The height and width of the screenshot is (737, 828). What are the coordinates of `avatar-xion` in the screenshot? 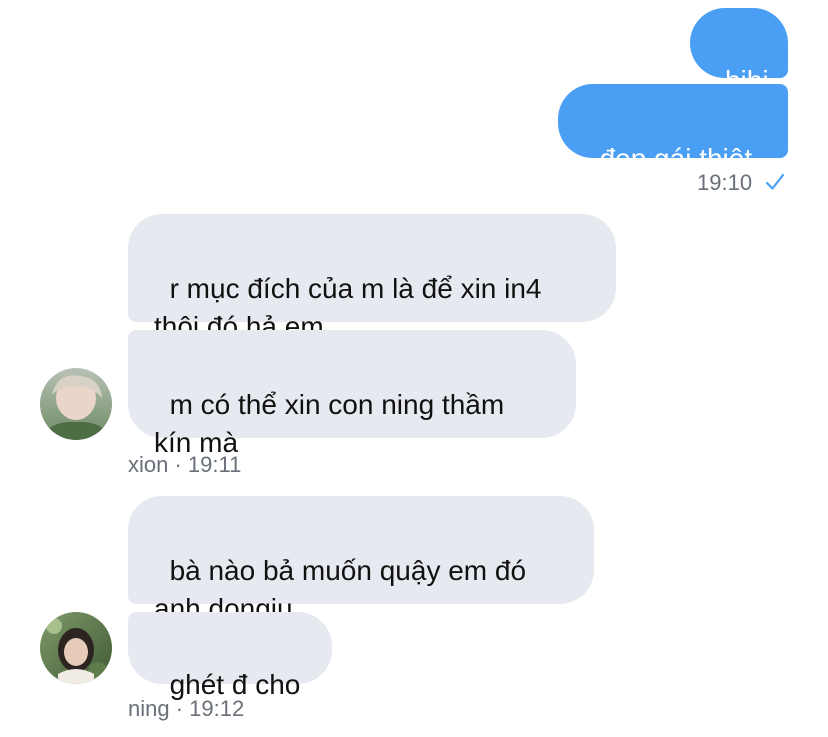 It's located at (76, 404).